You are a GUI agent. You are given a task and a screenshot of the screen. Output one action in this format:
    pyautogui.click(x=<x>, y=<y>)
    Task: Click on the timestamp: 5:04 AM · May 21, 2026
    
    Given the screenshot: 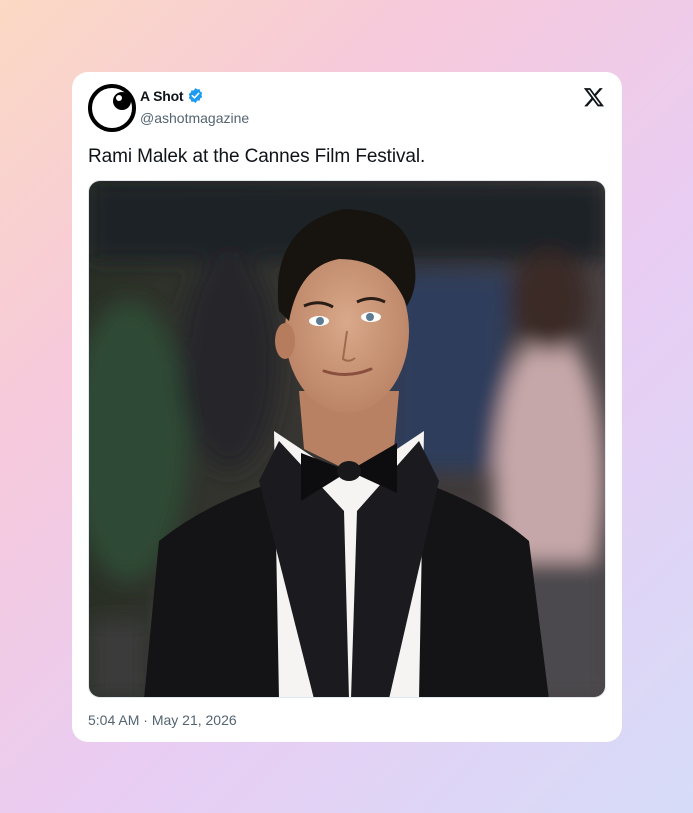 What is the action you would take?
    pyautogui.click(x=162, y=720)
    